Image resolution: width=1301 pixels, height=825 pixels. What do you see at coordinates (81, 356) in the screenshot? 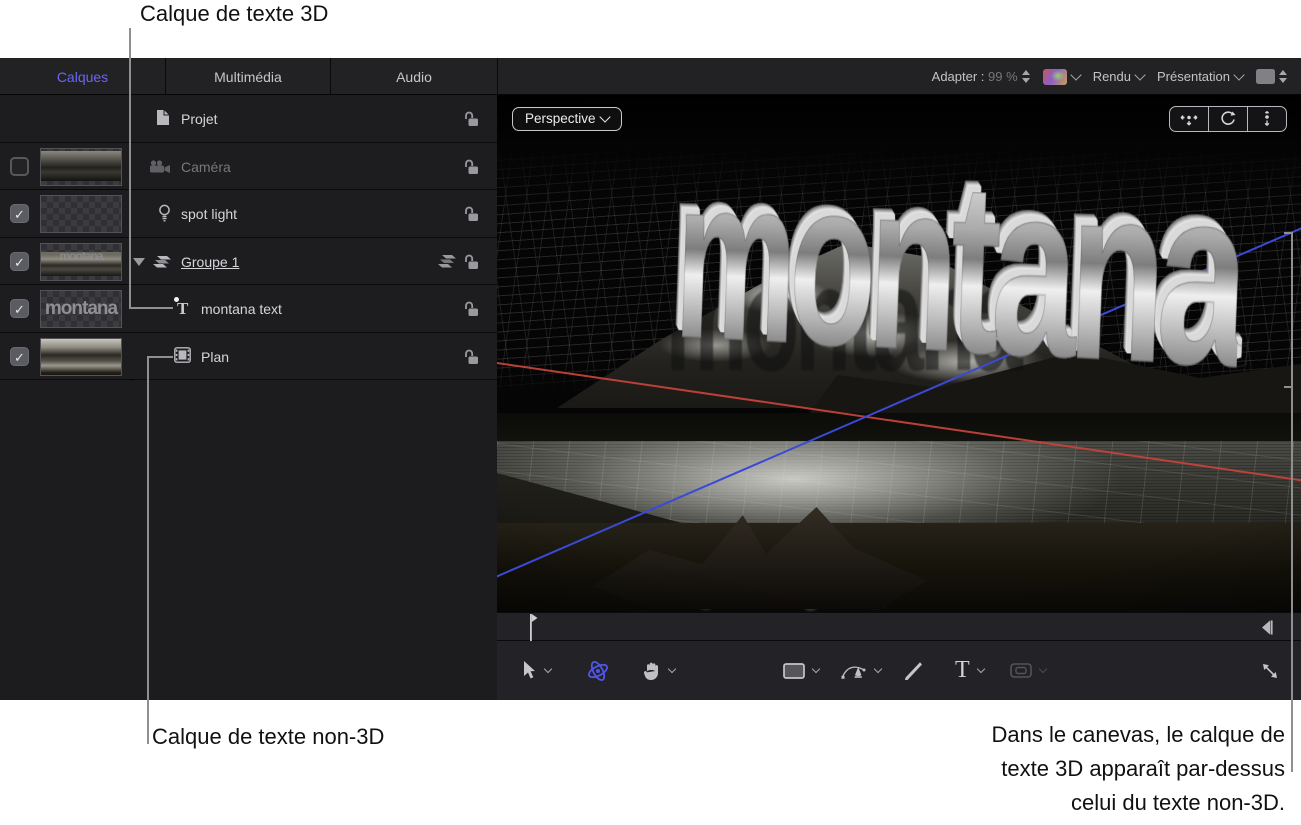
I see `plan-thumbnail` at bounding box center [81, 356].